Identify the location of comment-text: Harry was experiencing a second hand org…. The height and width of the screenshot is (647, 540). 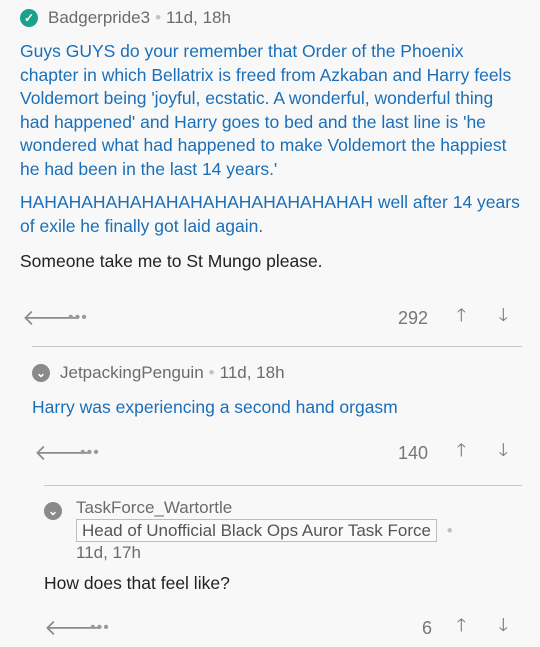
(215, 407).